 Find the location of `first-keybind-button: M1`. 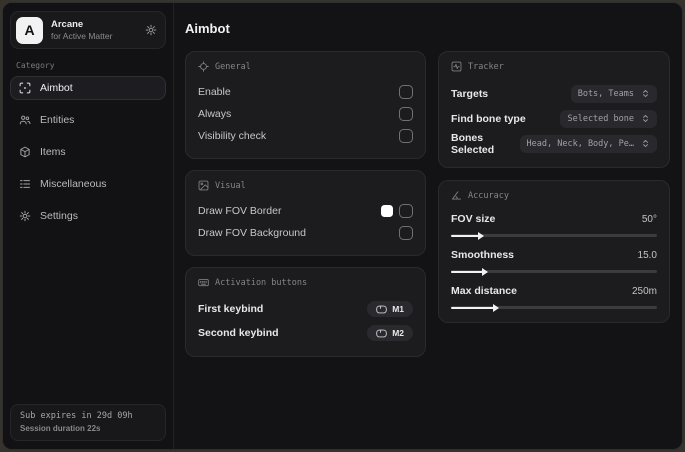

first-keybind-button: M1 is located at coordinates (390, 309).